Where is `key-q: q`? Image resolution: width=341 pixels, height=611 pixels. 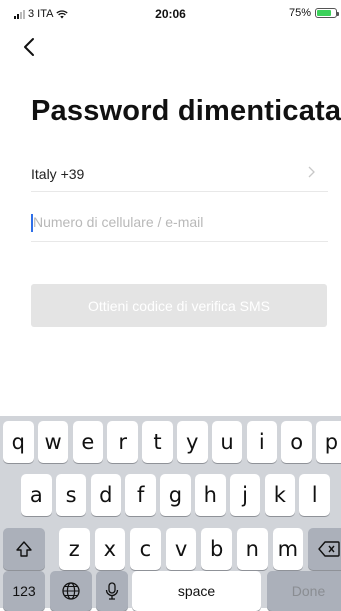 key-q: q is located at coordinates (18, 442).